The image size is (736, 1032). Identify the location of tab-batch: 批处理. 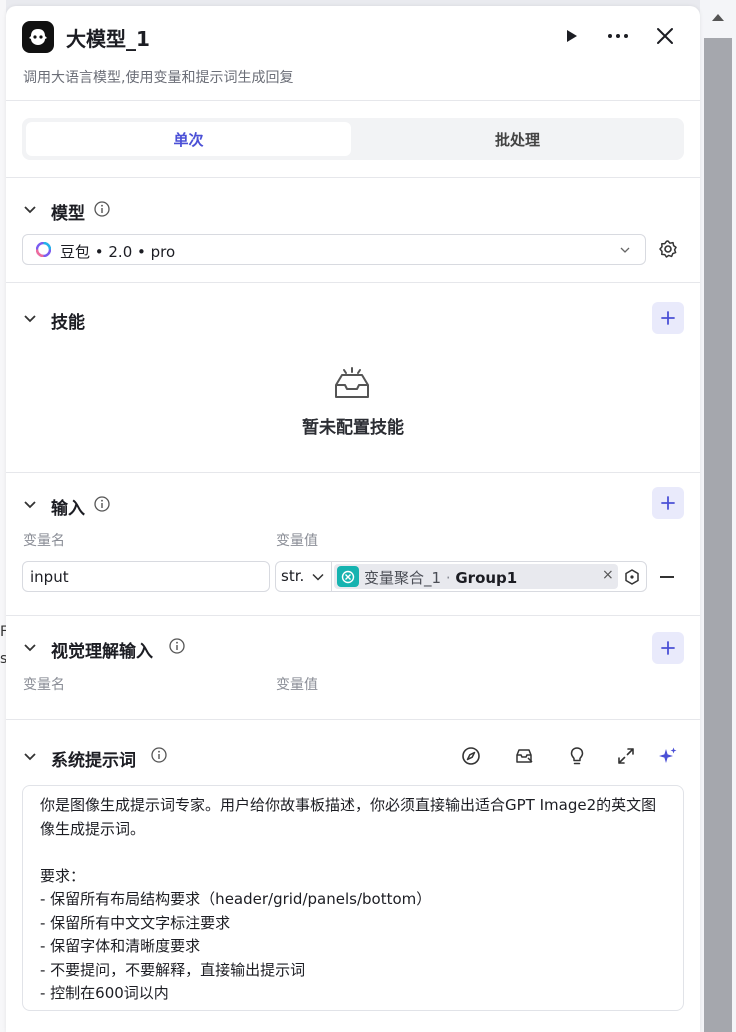
(517, 139).